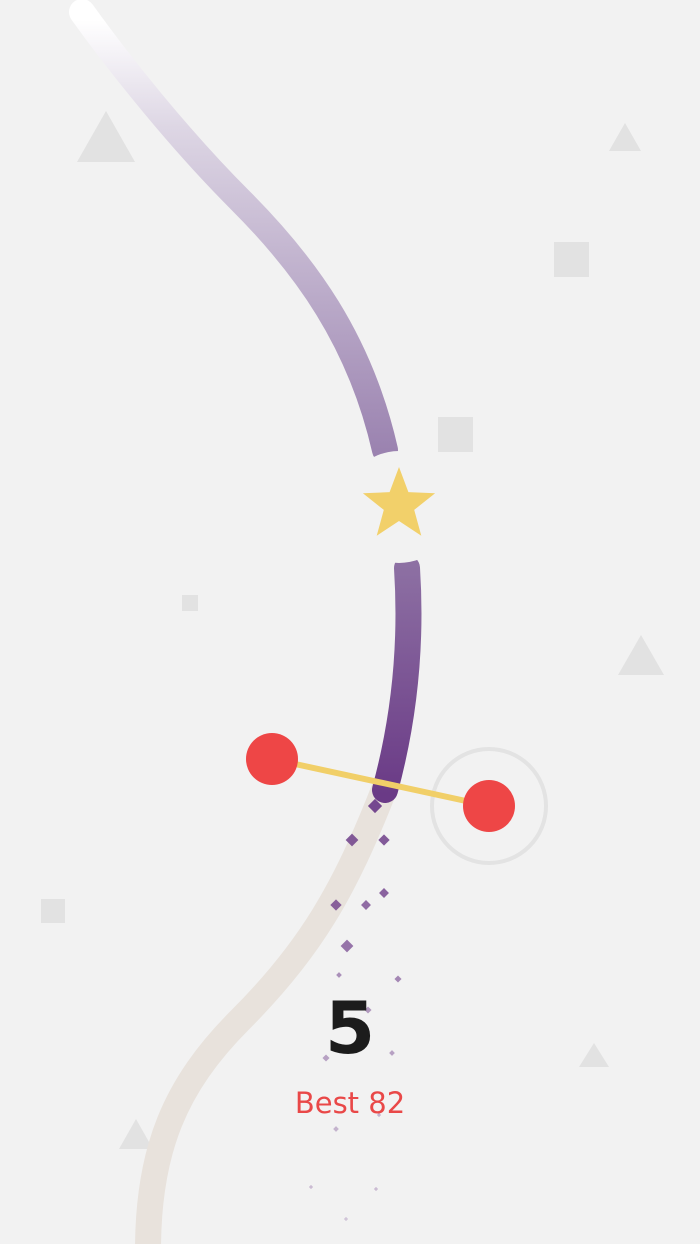  Describe the element at coordinates (489, 806) in the screenshot. I see `player-ball-right` at that location.